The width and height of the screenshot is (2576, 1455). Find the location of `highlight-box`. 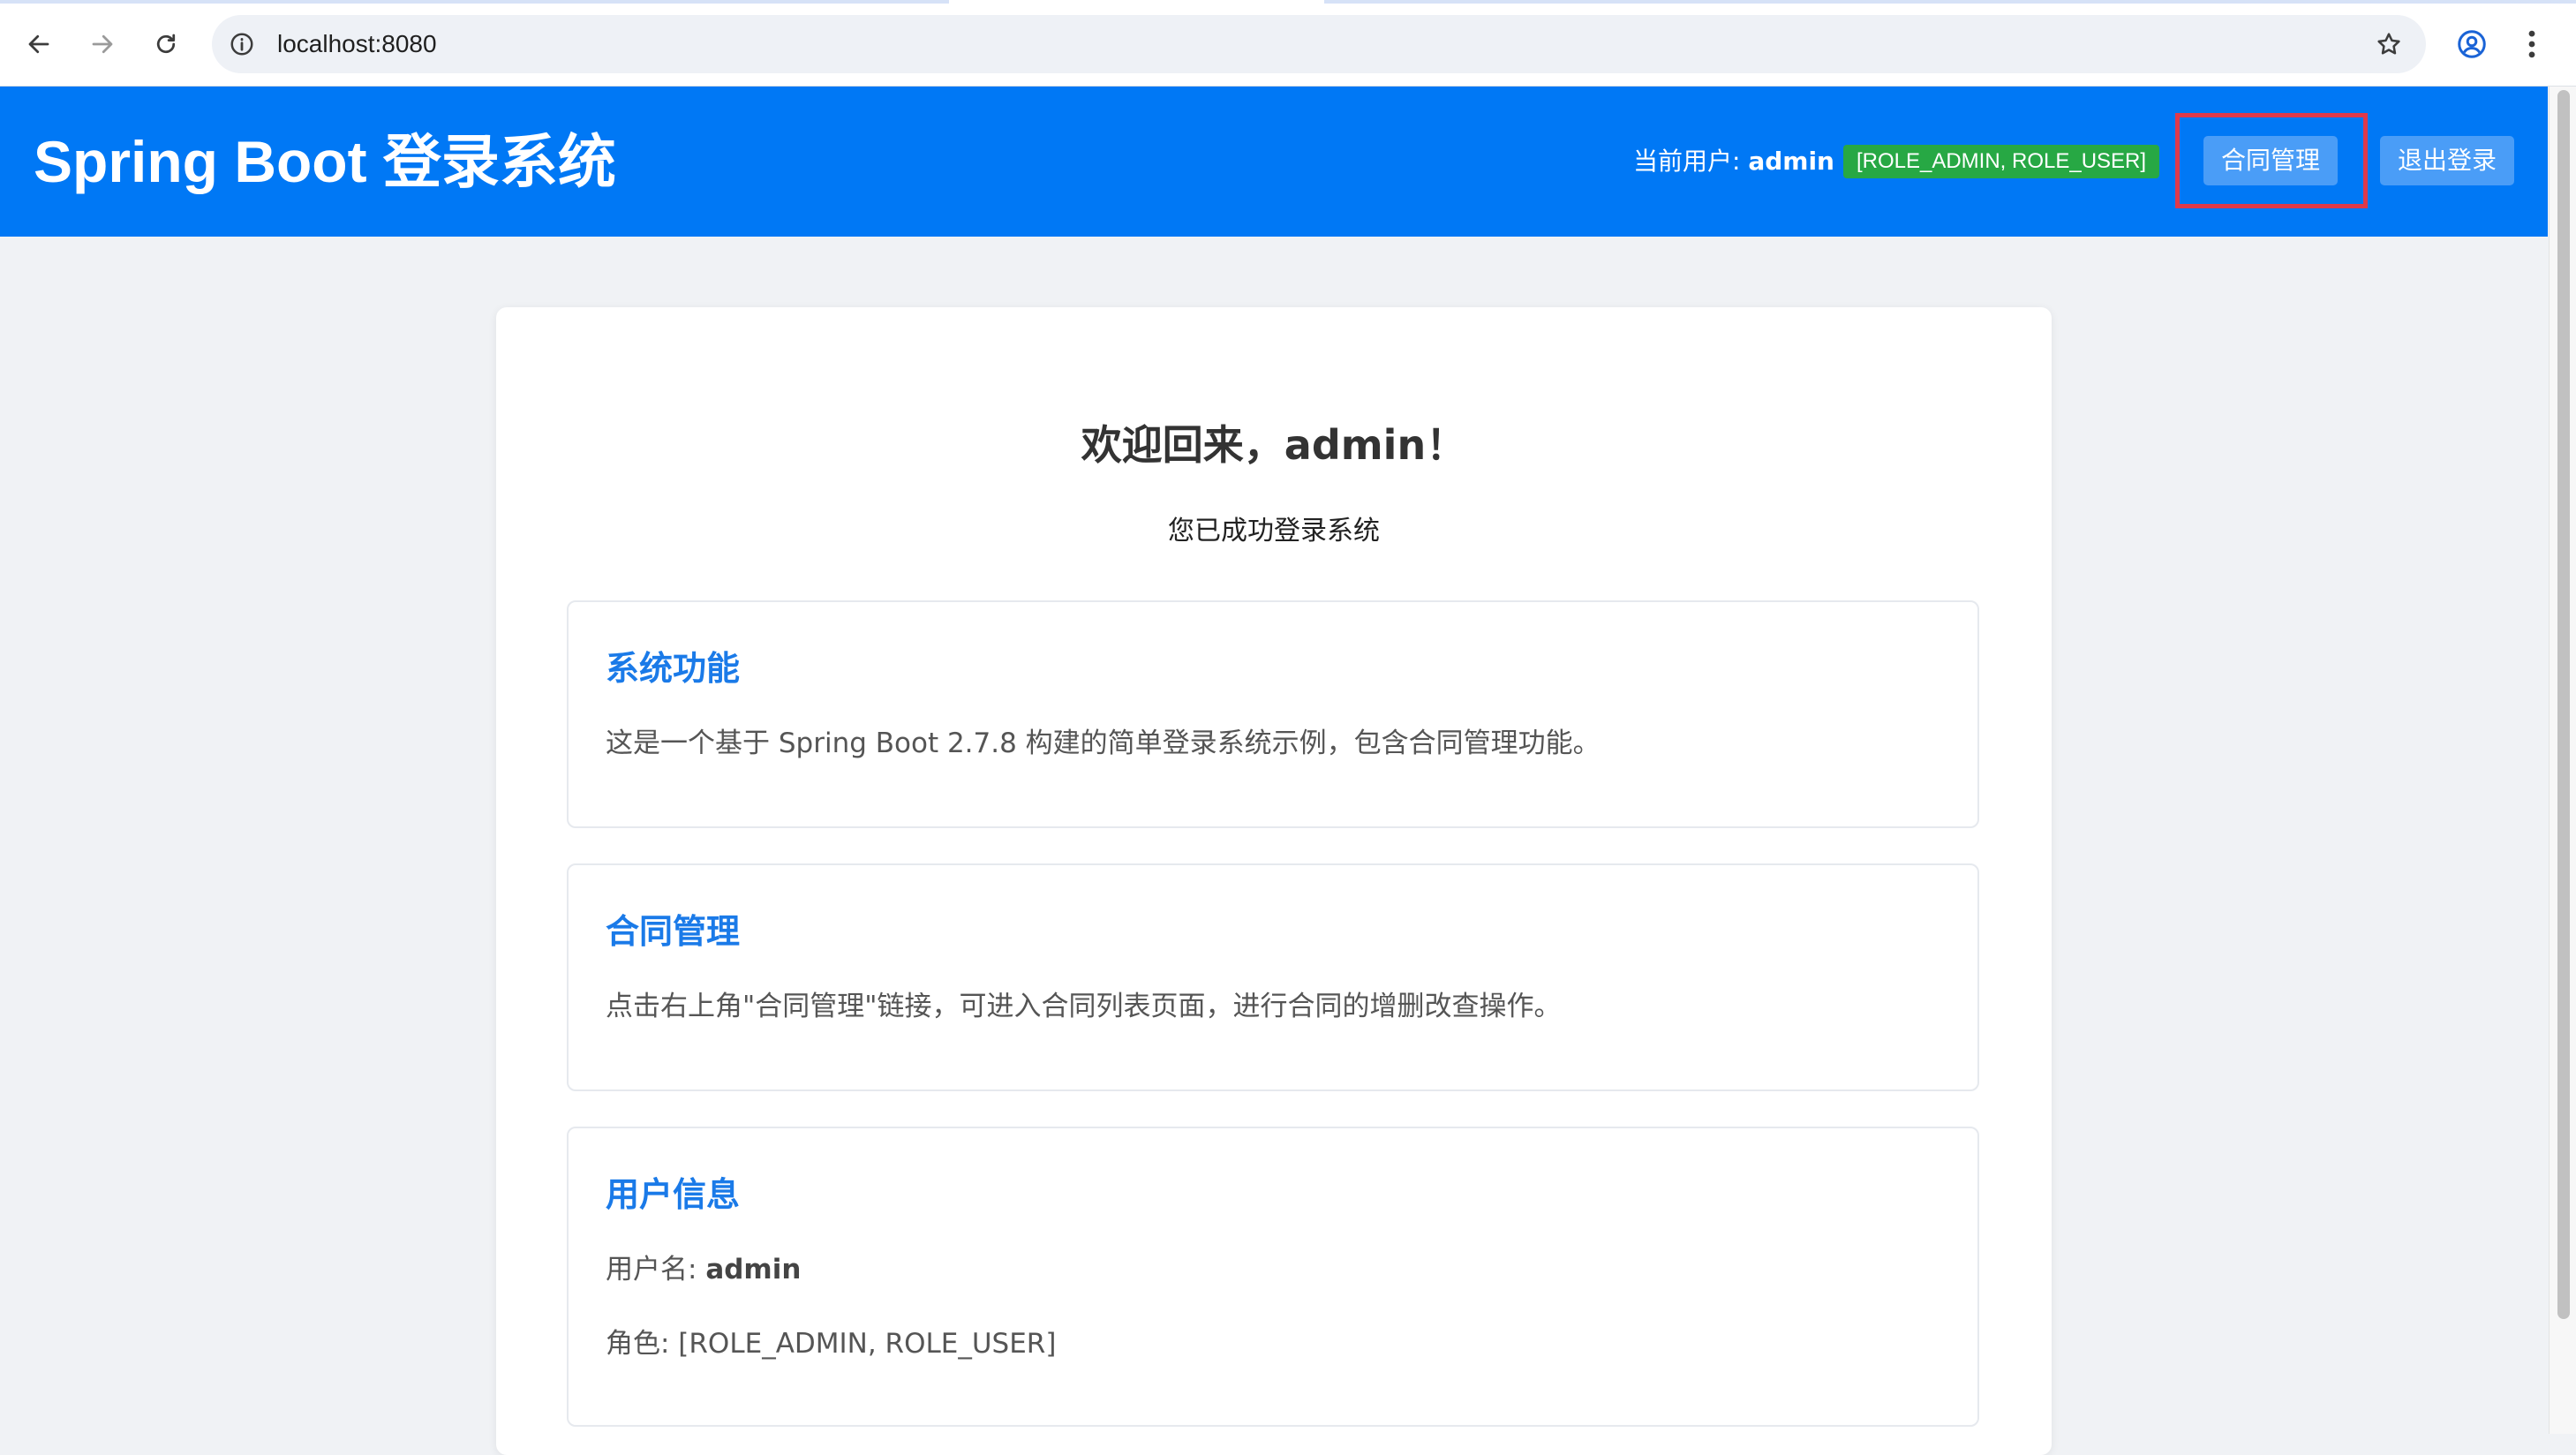

highlight-box is located at coordinates (2272, 160).